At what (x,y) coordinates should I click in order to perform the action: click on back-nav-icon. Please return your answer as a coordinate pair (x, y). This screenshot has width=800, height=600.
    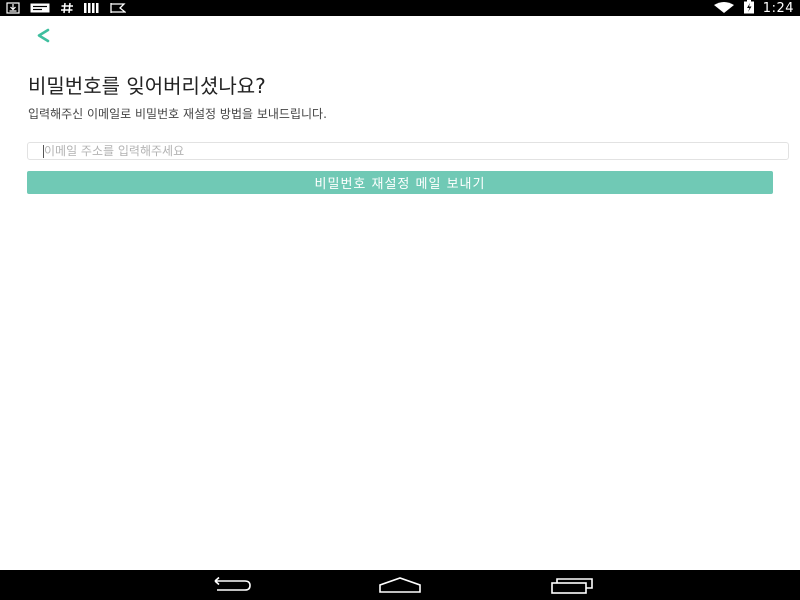
    Looking at the image, I should click on (232, 583).